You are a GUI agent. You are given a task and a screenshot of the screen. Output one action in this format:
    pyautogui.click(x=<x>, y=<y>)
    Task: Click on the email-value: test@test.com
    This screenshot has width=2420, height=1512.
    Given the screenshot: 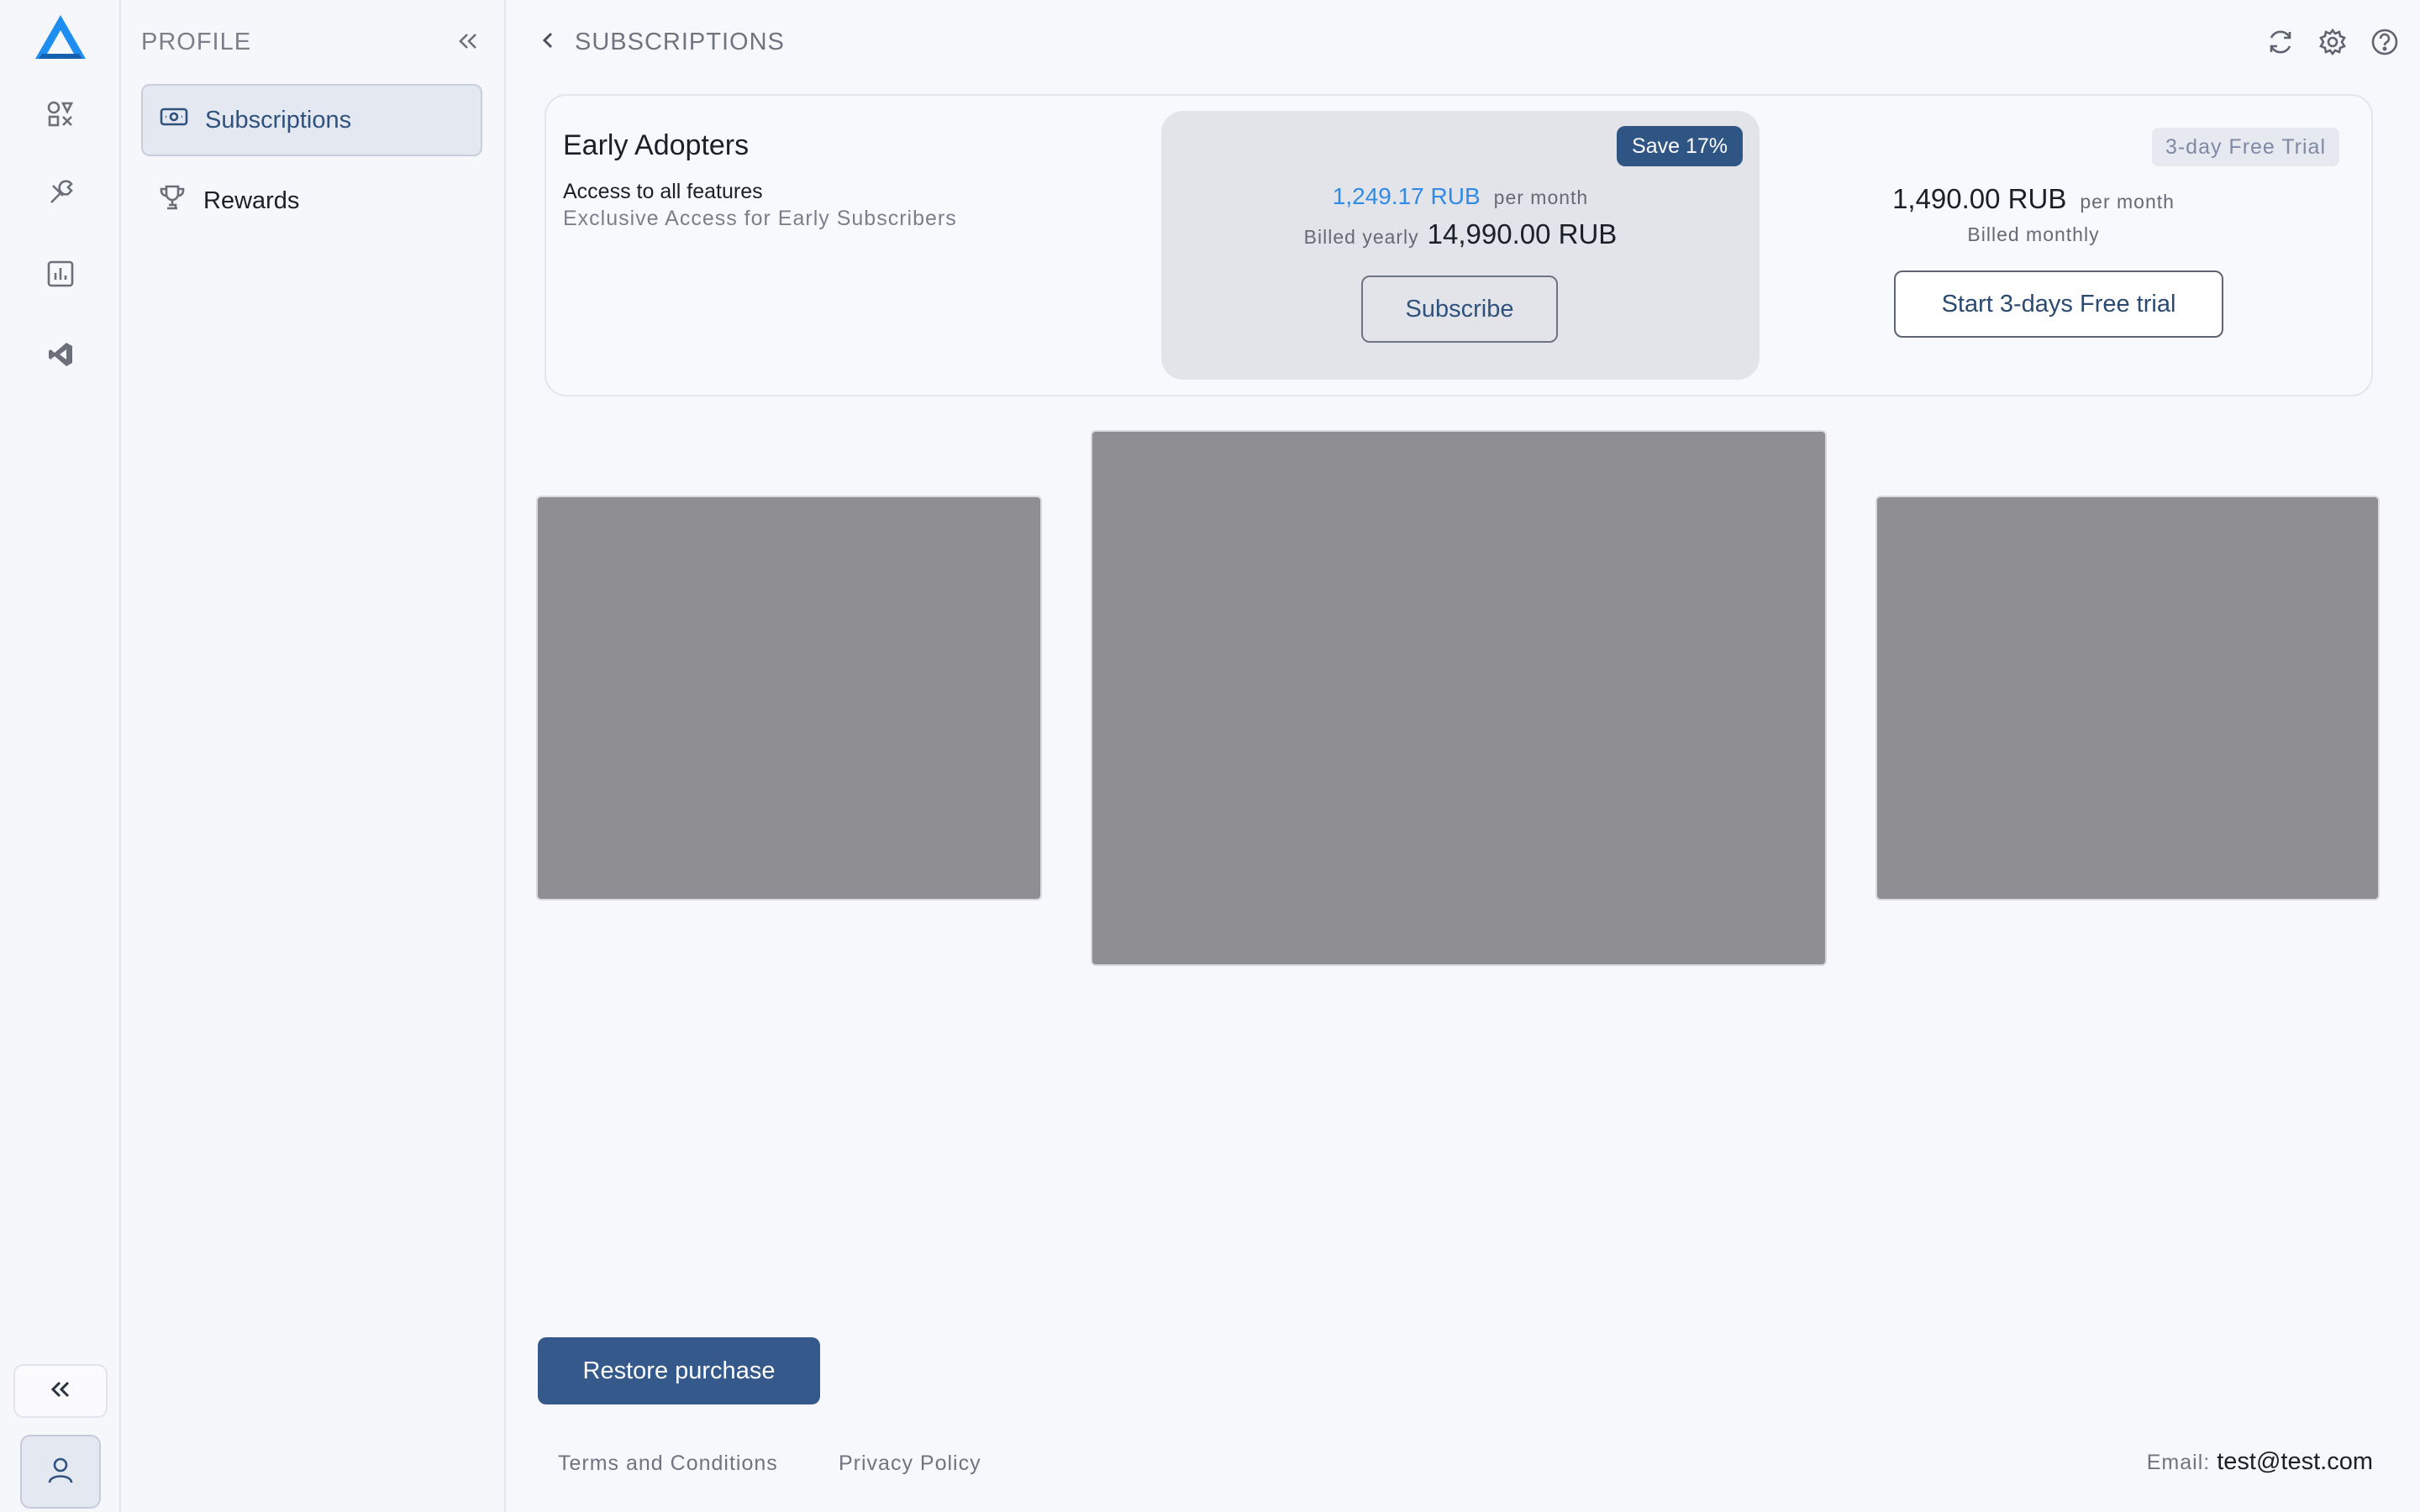 What is the action you would take?
    pyautogui.click(x=2295, y=1461)
    